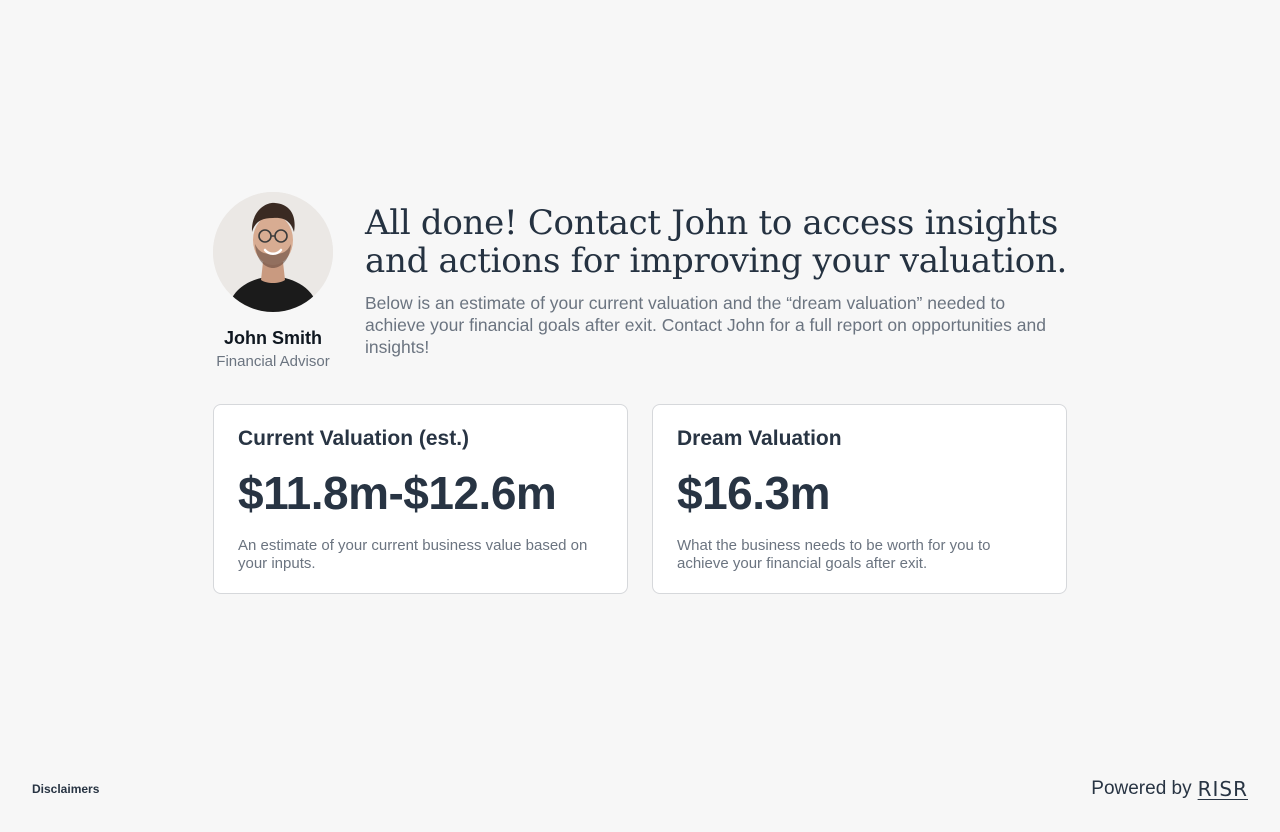 The height and width of the screenshot is (832, 1280). I want to click on dream-valuation-value: $16.3m, so click(754, 493).